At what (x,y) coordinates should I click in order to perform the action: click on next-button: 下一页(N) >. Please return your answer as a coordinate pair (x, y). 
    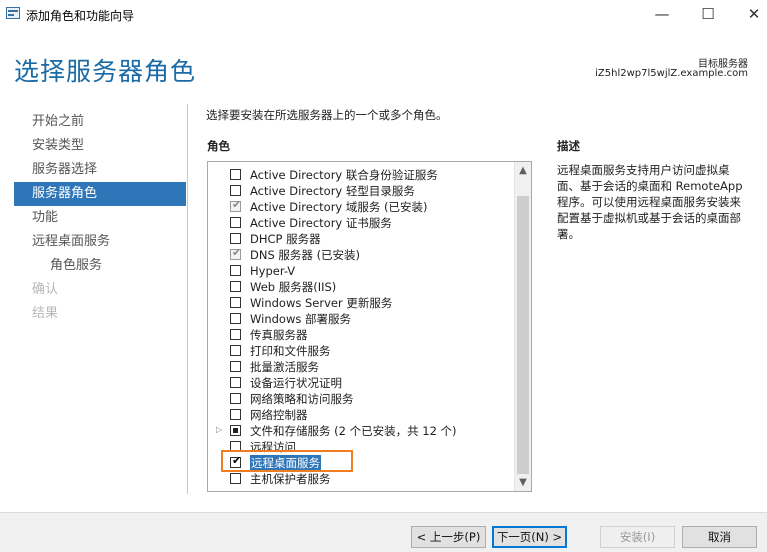
    Looking at the image, I should click on (529, 537).